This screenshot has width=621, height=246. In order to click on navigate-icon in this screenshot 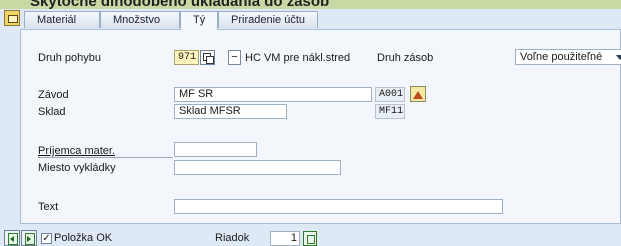, I will do `click(310, 238)`.